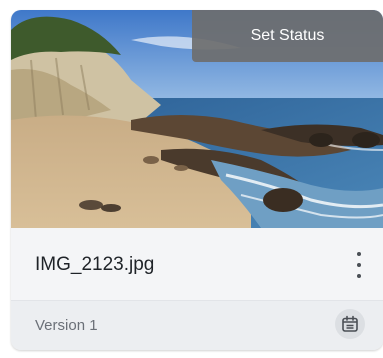 Image resolution: width=383 pixels, height=358 pixels. What do you see at coordinates (95, 264) in the screenshot?
I see `file-name: IMG_2123.jpg` at bounding box center [95, 264].